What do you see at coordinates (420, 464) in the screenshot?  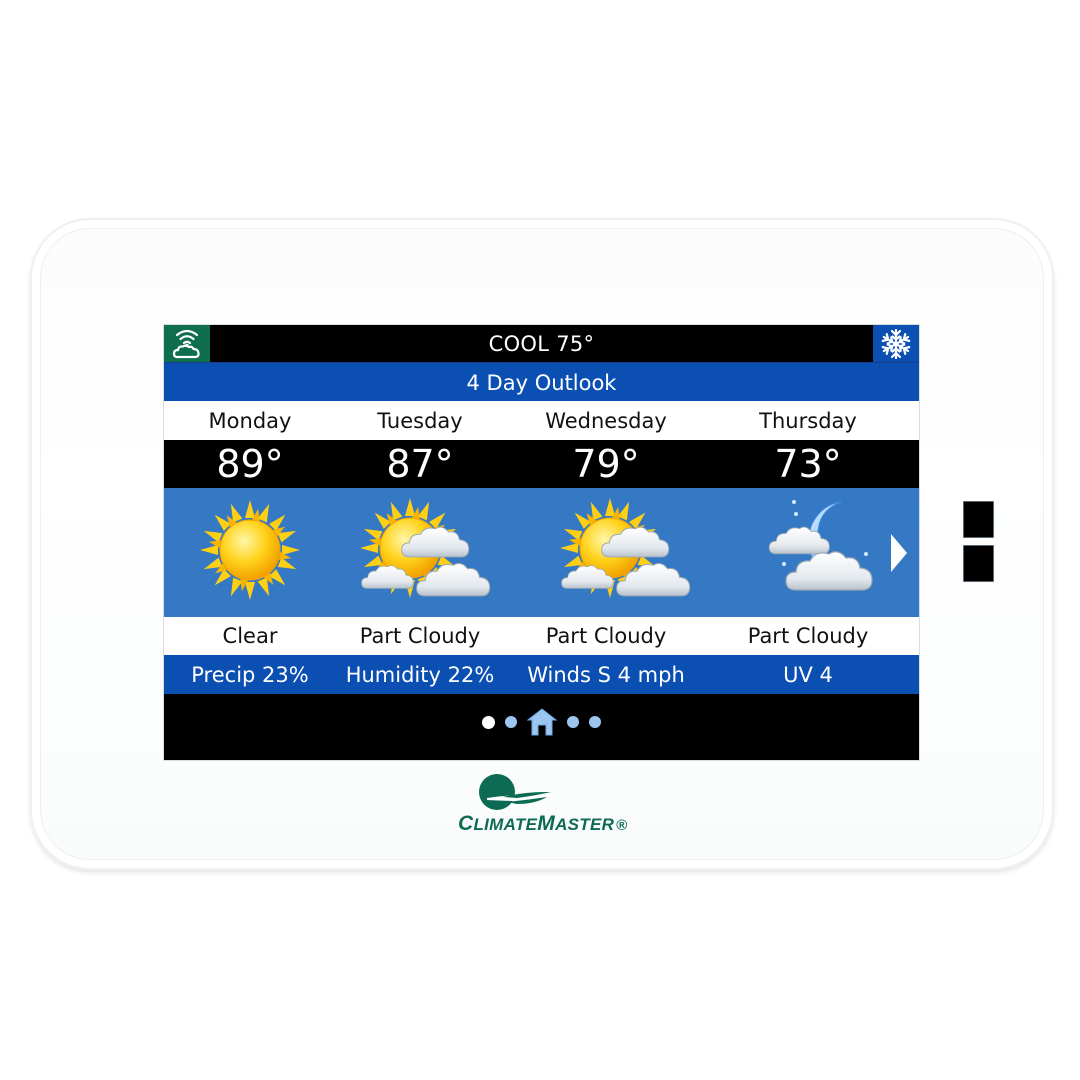 I see `high-temp: 87°` at bounding box center [420, 464].